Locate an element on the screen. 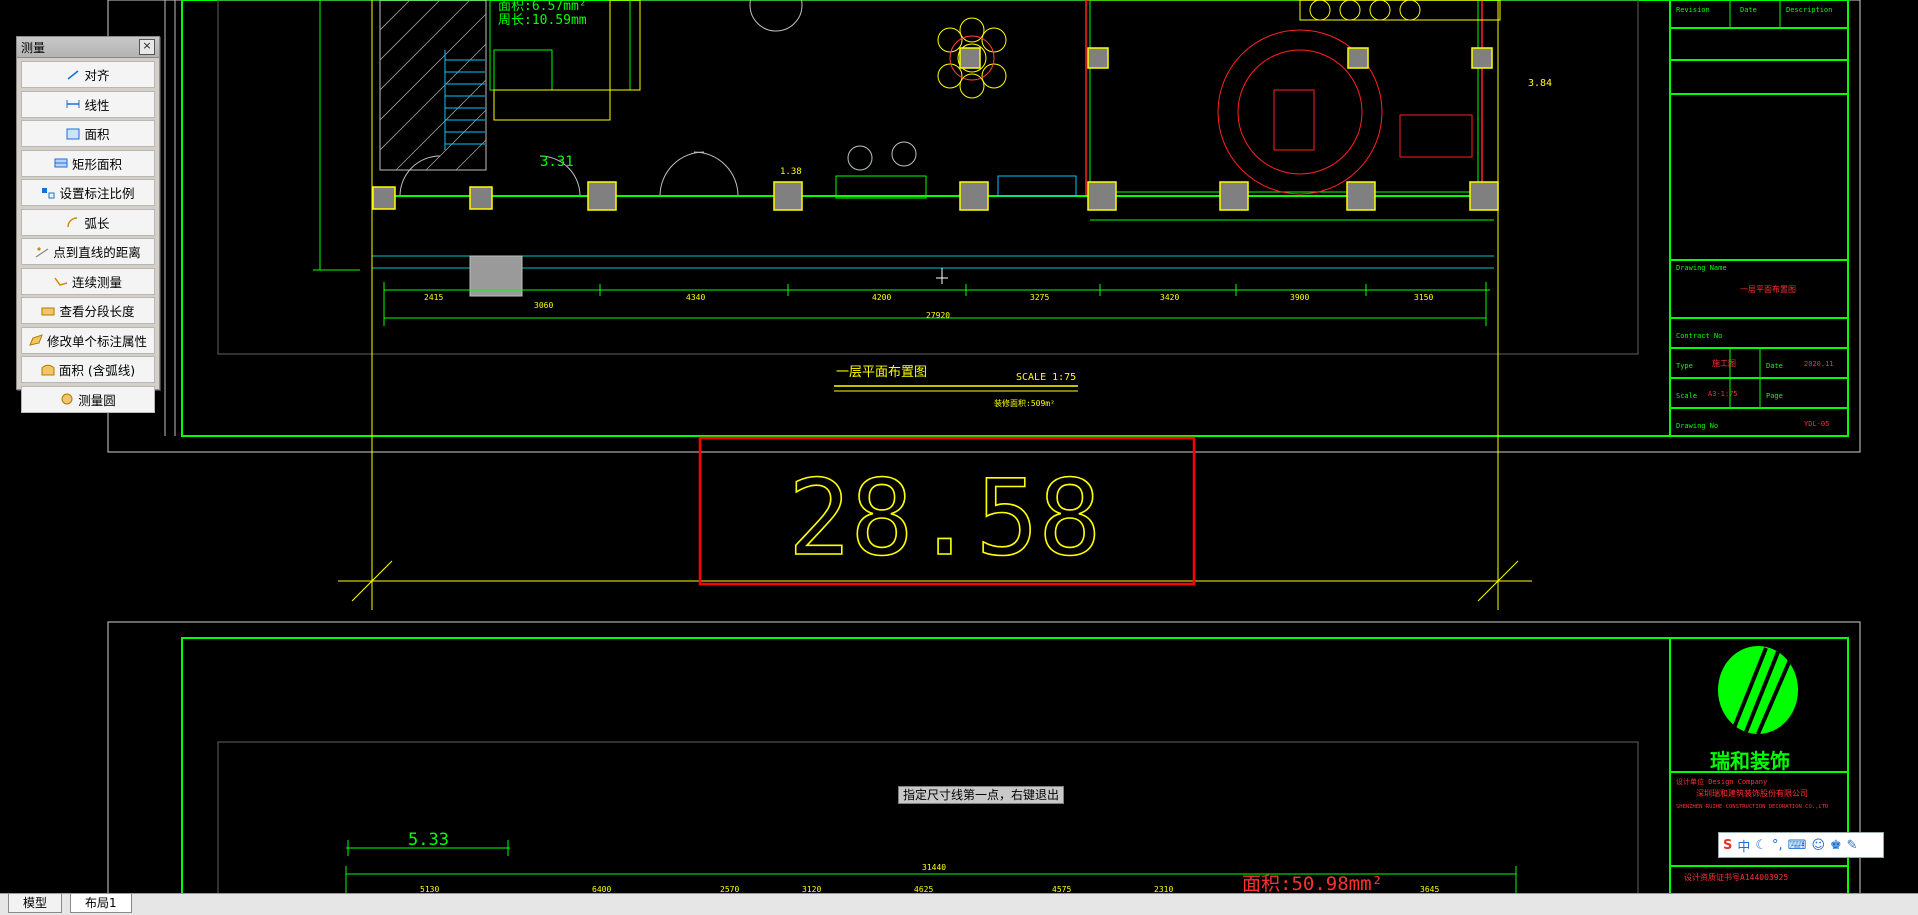 The height and width of the screenshot is (915, 1918). top-dim-2: 4200 is located at coordinates (881, 297).